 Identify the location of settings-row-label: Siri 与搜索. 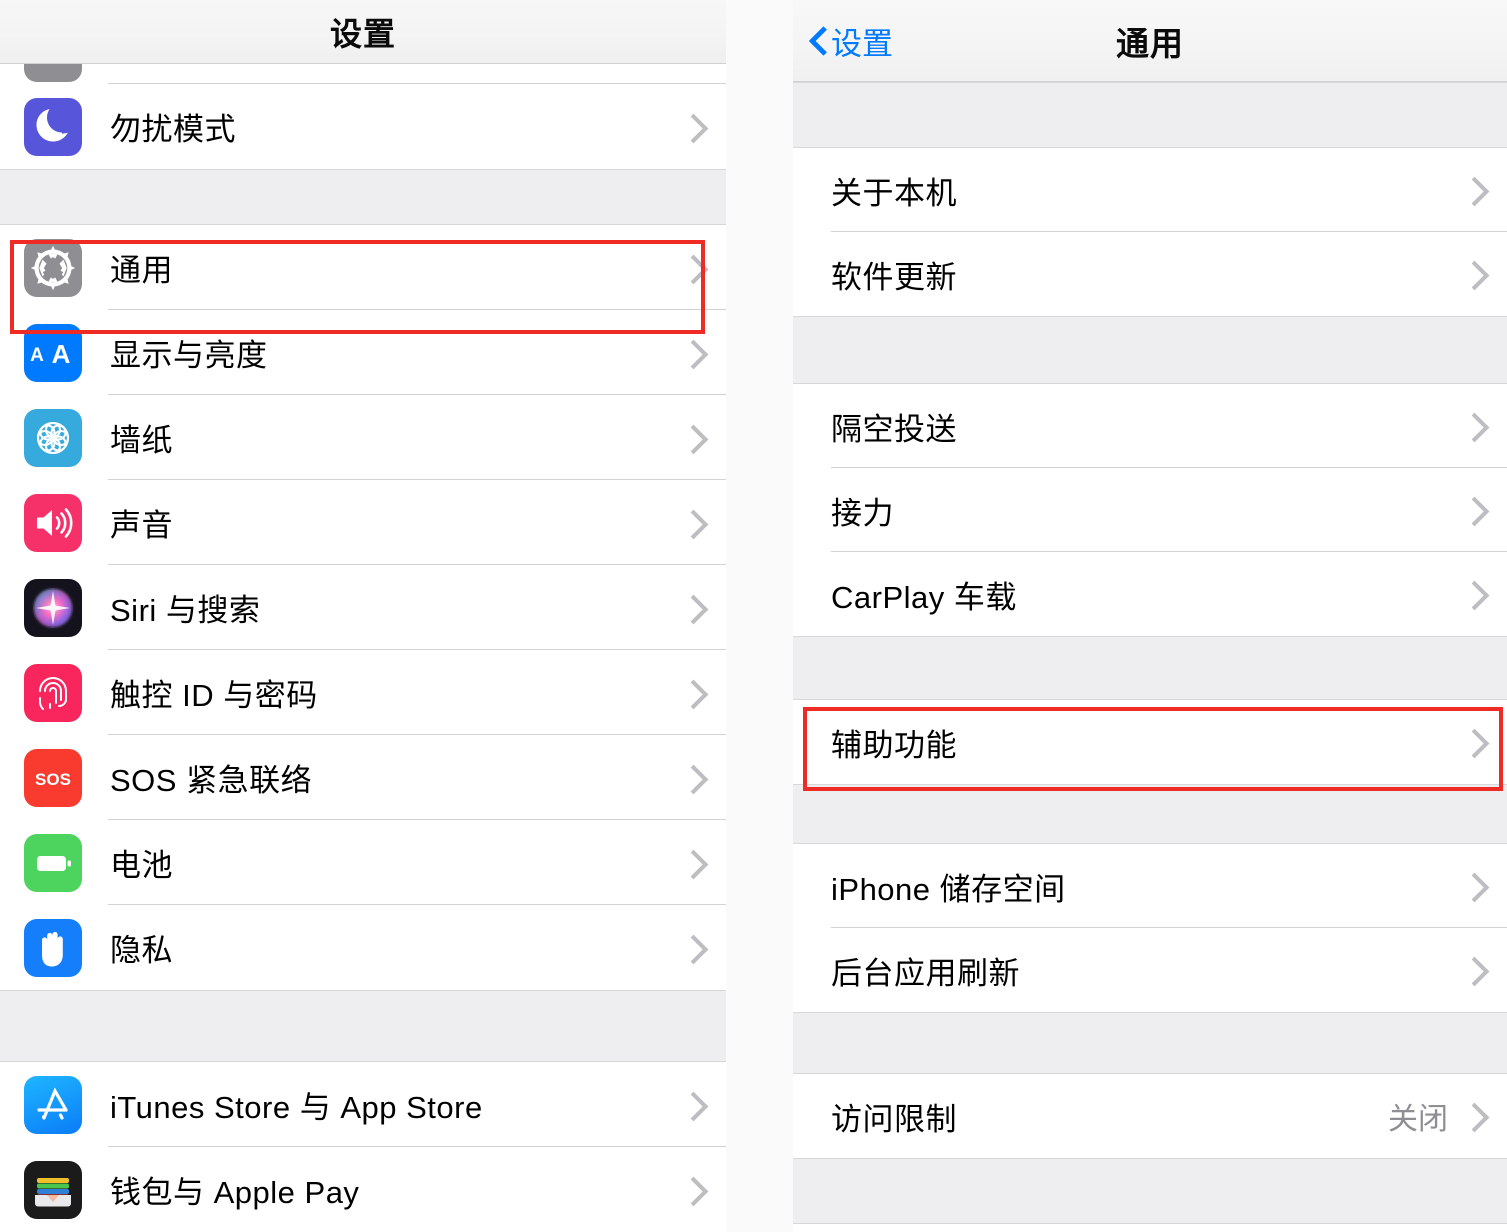
(185, 610).